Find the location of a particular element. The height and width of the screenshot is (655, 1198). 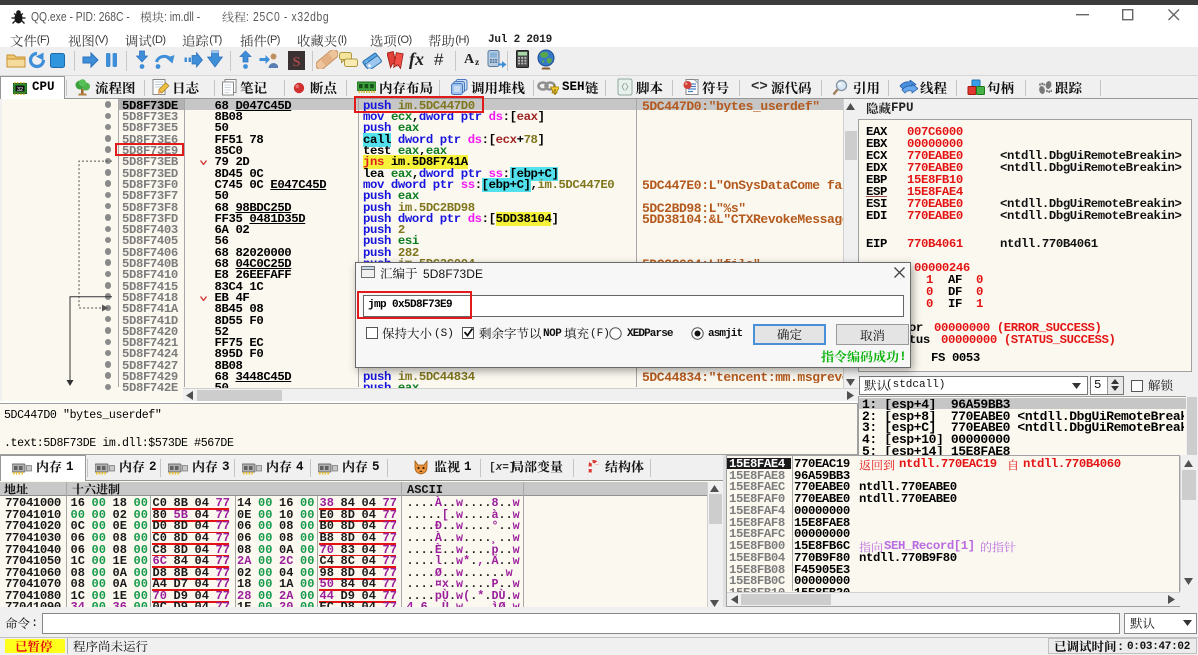

svg-text: 32 is located at coordinates (20, 90).